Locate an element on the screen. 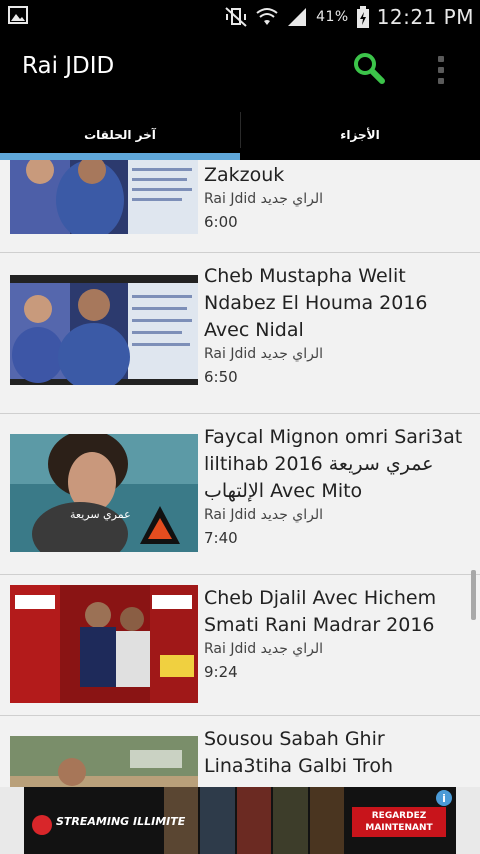  ad-brand: STREAMING ILLIMITE is located at coordinates (121, 821).